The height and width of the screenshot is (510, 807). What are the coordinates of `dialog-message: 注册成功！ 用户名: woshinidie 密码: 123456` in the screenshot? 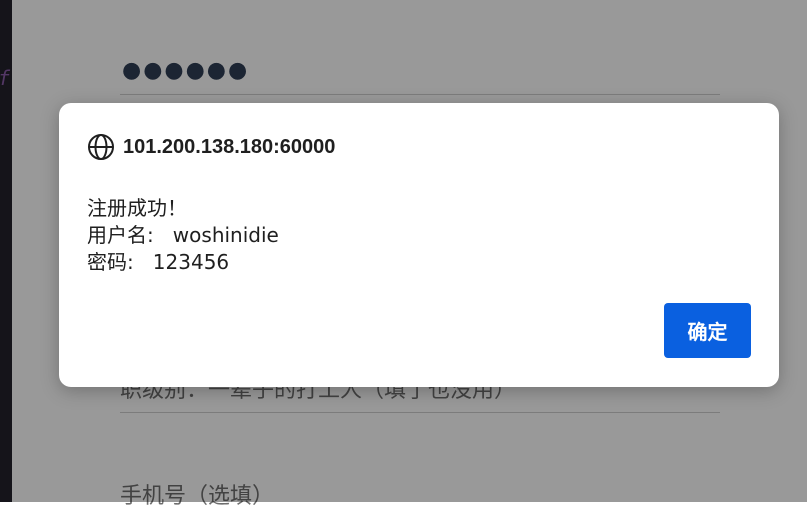 It's located at (183, 235).